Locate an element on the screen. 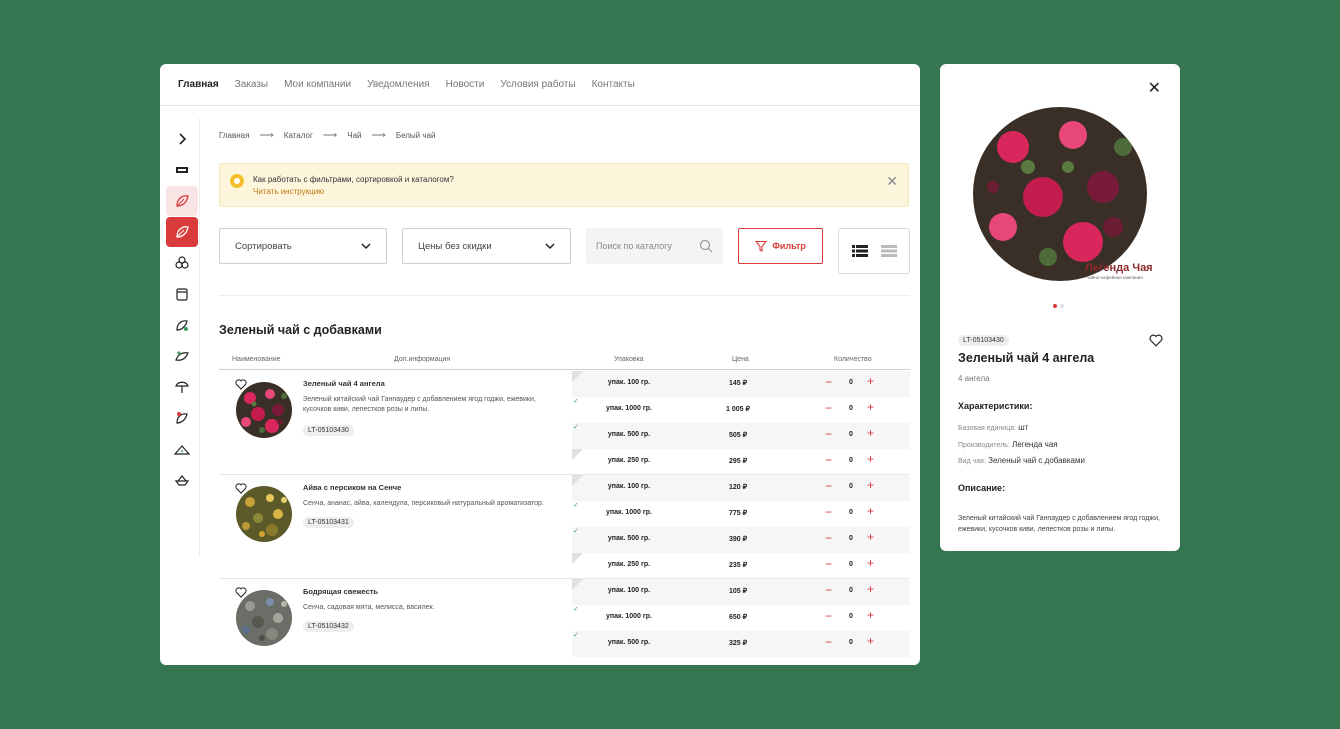 The image size is (1340, 729). heart-icon is located at coordinates (1156, 340).